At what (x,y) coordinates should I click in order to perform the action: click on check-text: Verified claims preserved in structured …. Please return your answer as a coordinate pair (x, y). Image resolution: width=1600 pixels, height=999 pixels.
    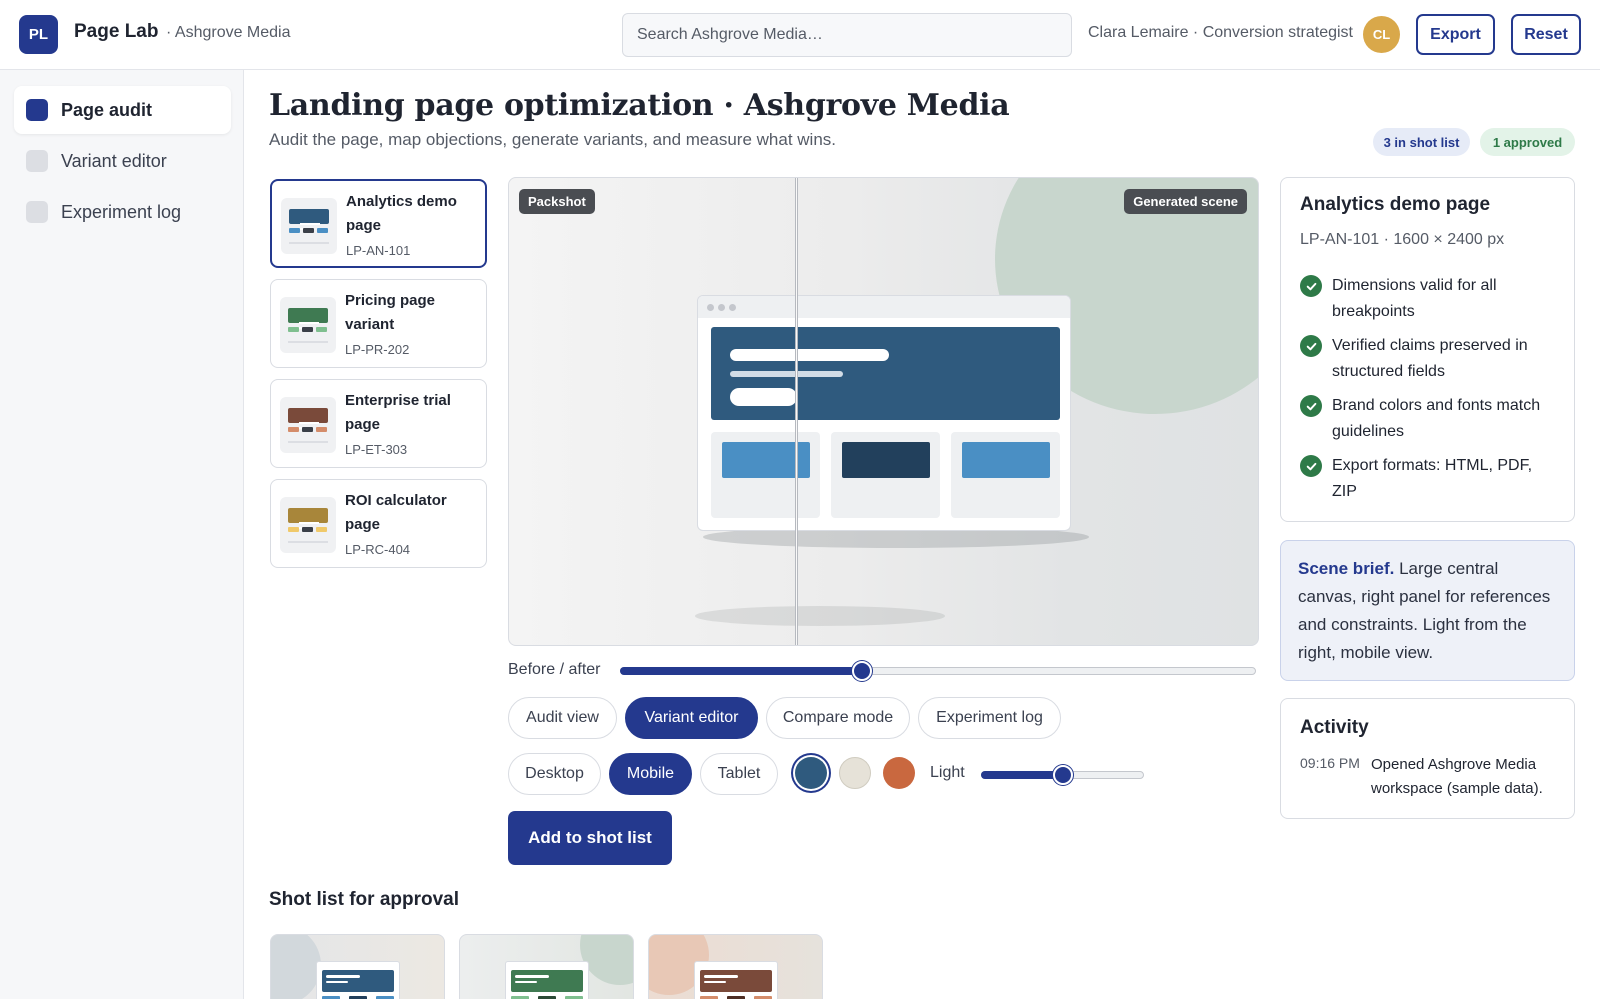
    Looking at the image, I should click on (1430, 358).